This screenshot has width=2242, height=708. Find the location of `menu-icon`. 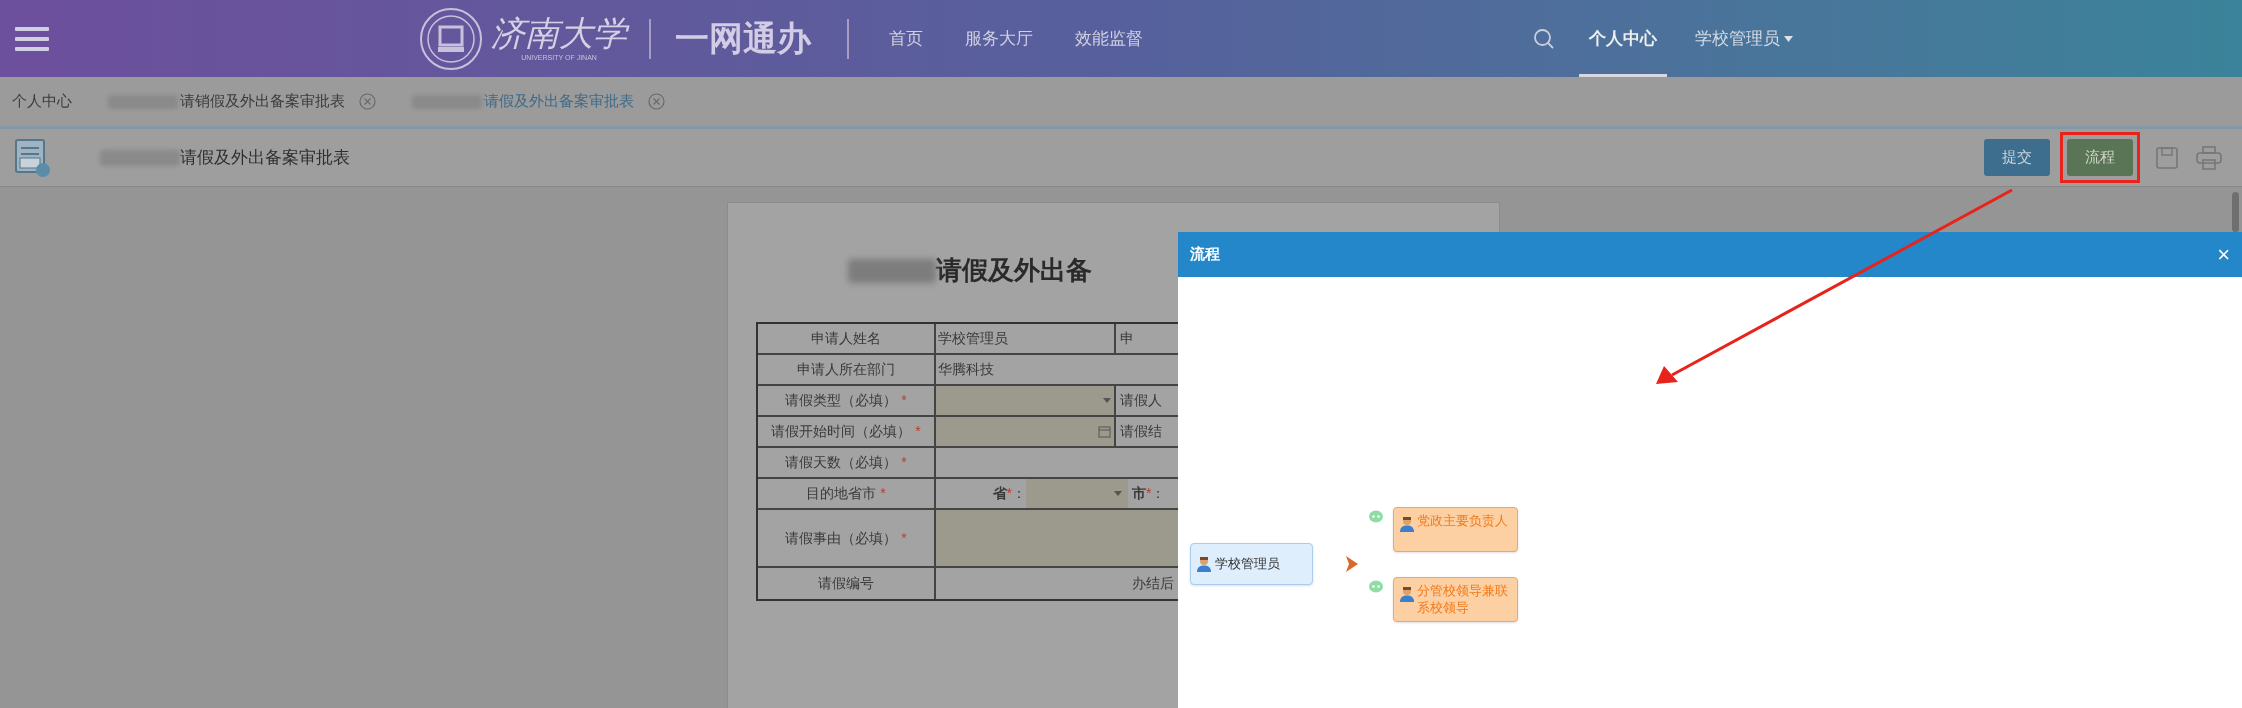

menu-icon is located at coordinates (32, 38).